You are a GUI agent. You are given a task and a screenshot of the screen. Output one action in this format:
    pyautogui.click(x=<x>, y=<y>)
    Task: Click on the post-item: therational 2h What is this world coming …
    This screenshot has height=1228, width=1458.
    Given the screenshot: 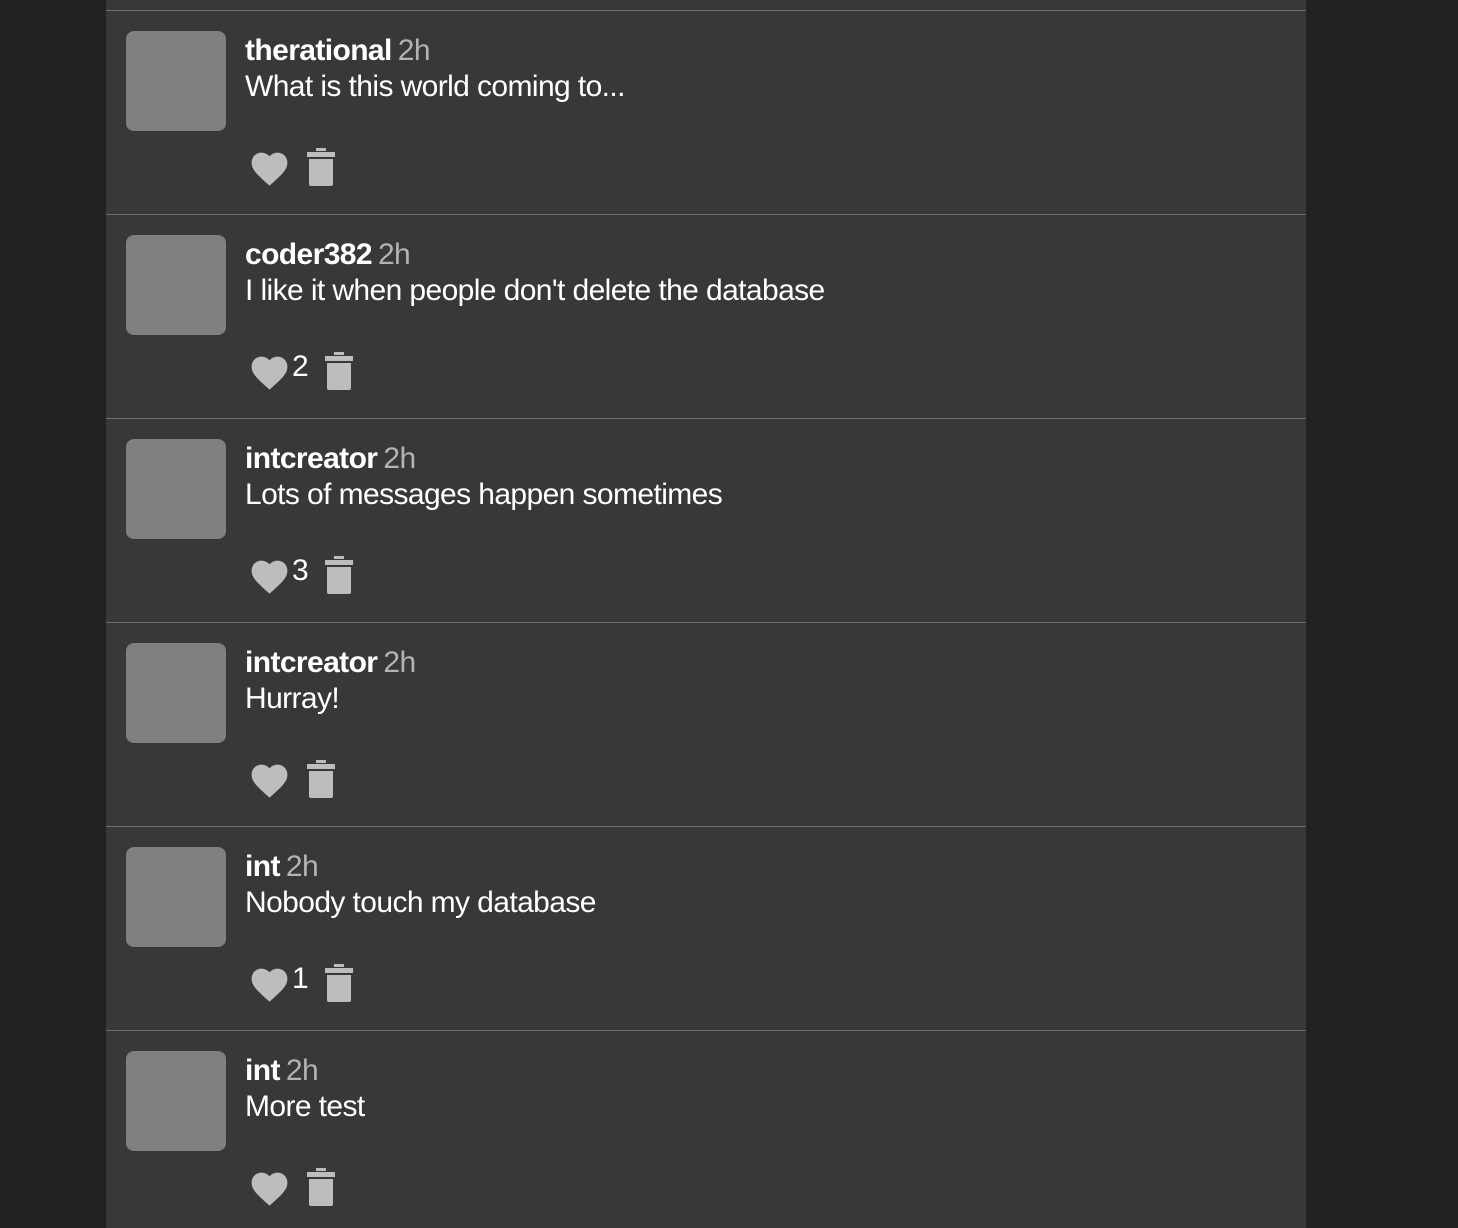 What is the action you would take?
    pyautogui.click(x=706, y=111)
    